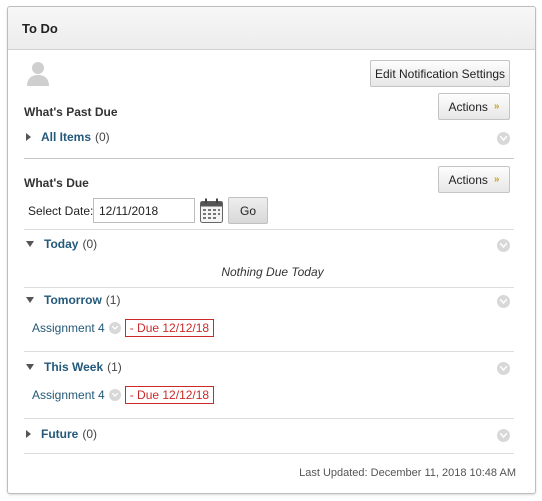  I want to click on group-today-count: (0), so click(90, 244).